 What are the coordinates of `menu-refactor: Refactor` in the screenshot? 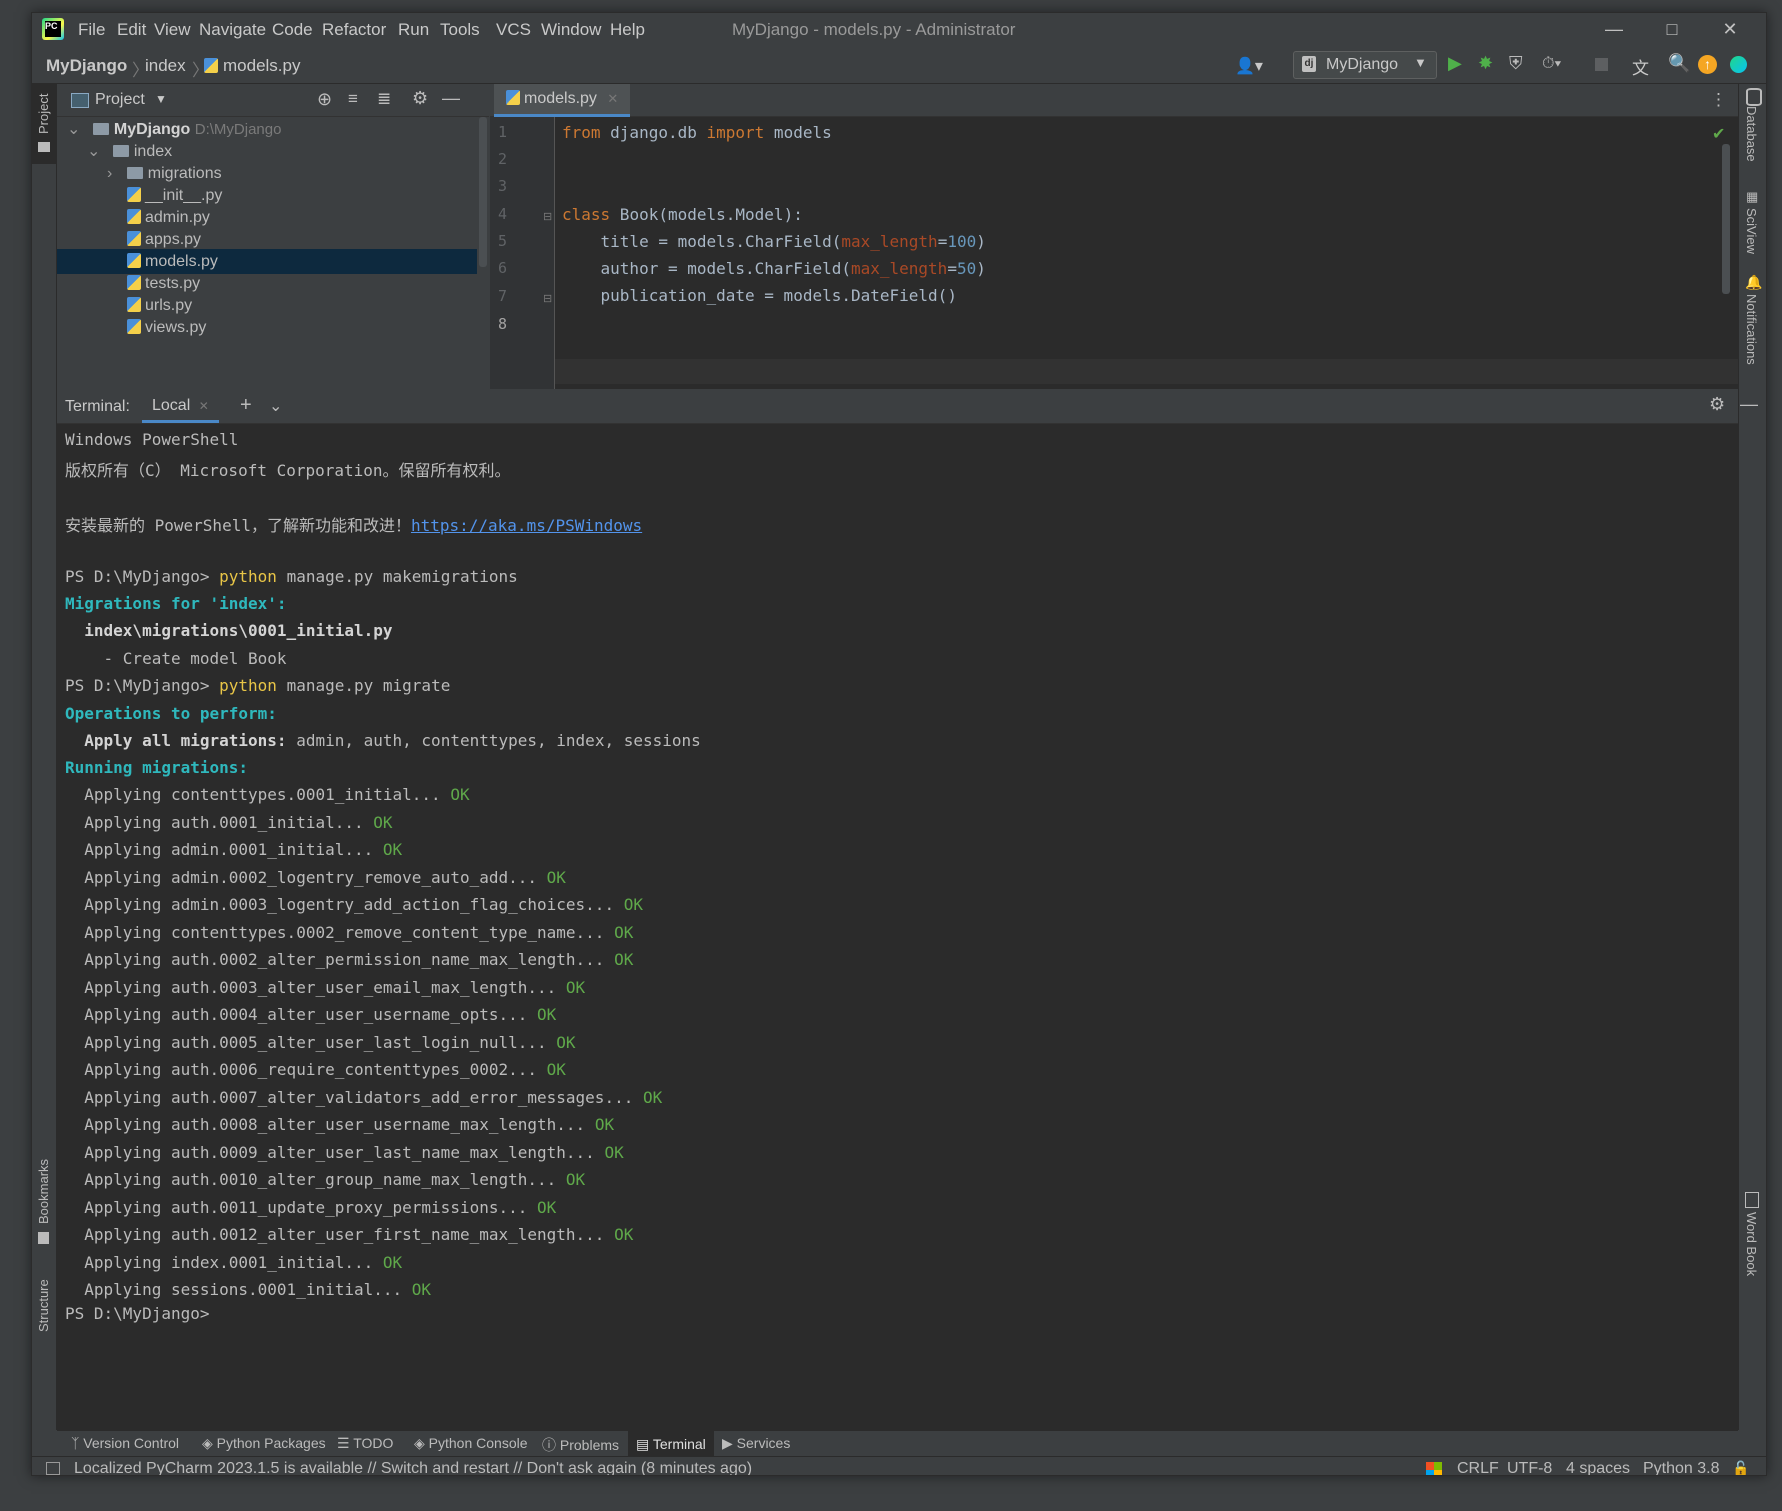 It's located at (354, 30).